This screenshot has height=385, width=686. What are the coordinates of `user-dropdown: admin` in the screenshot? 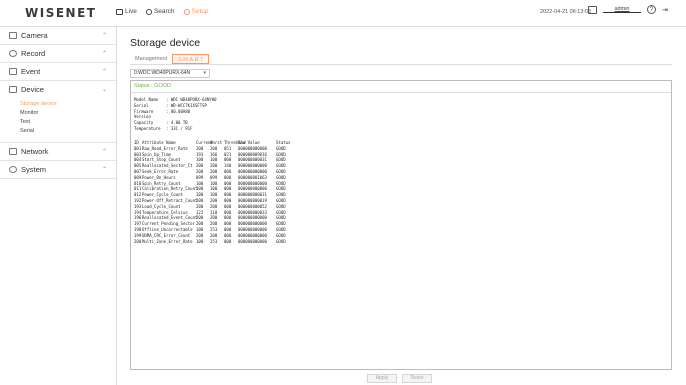 It's located at (622, 9).